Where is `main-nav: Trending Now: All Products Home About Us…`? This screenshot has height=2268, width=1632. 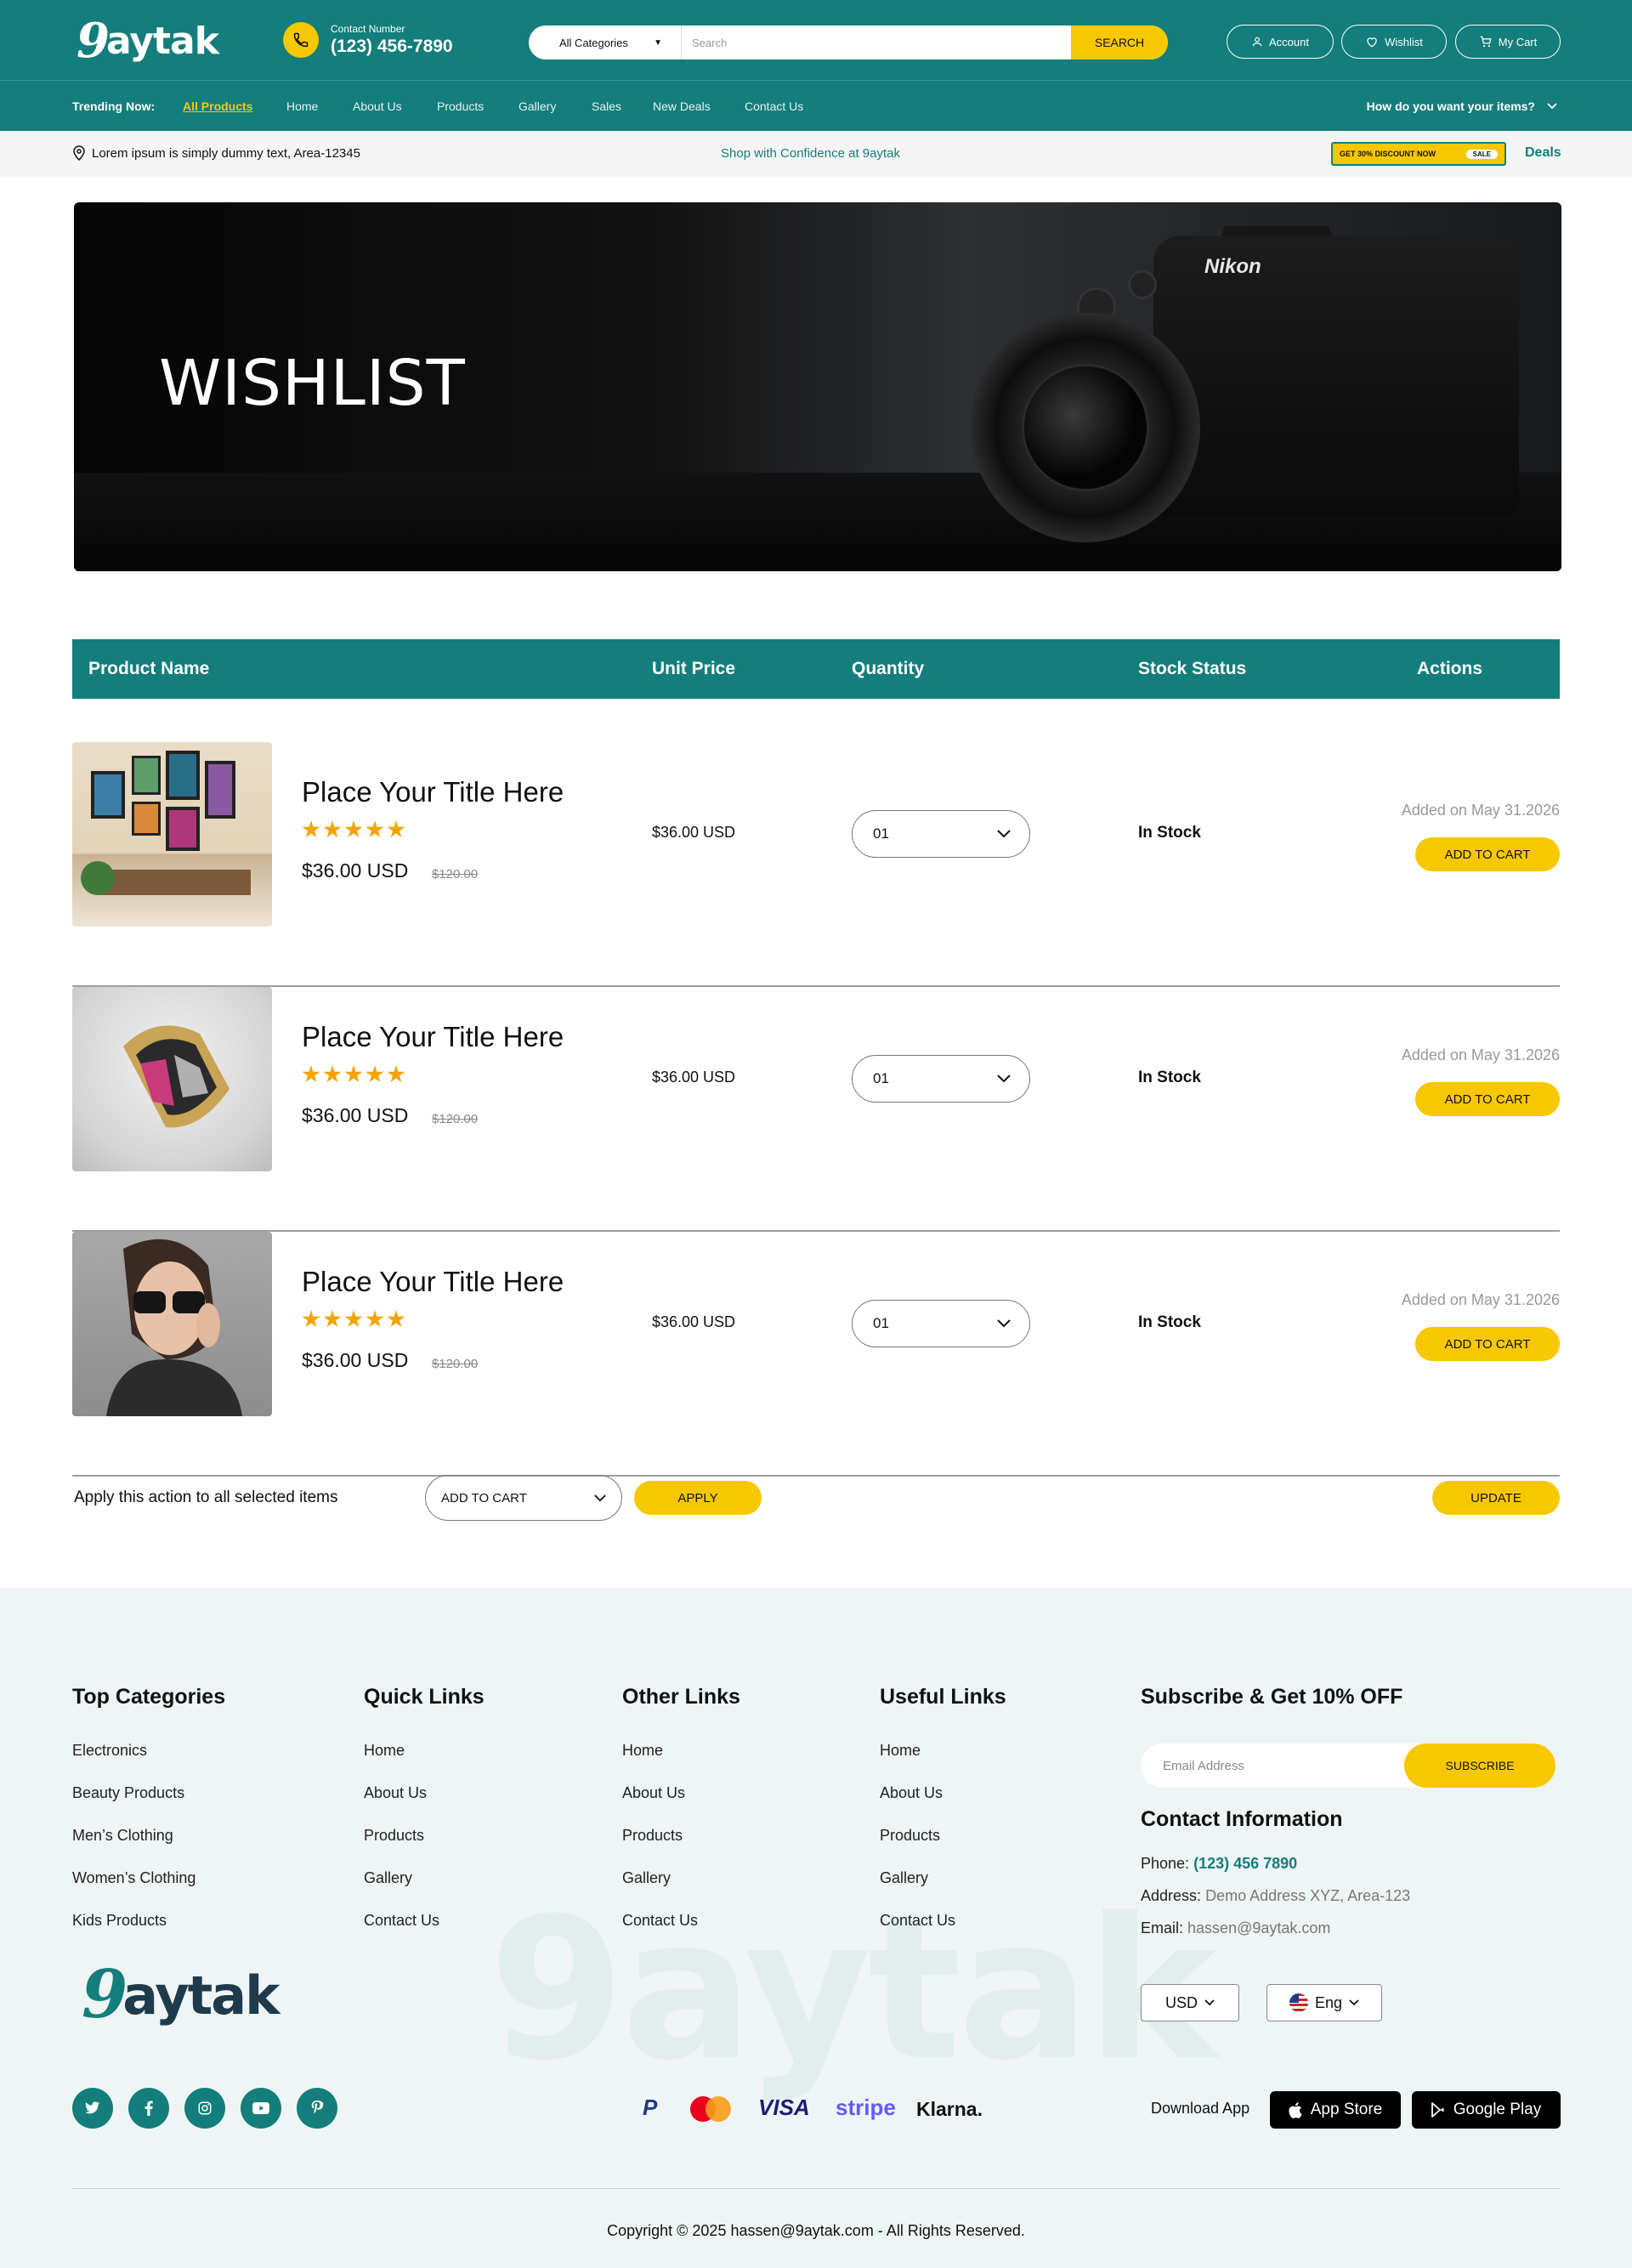 main-nav: Trending Now: All Products Home About Us… is located at coordinates (816, 105).